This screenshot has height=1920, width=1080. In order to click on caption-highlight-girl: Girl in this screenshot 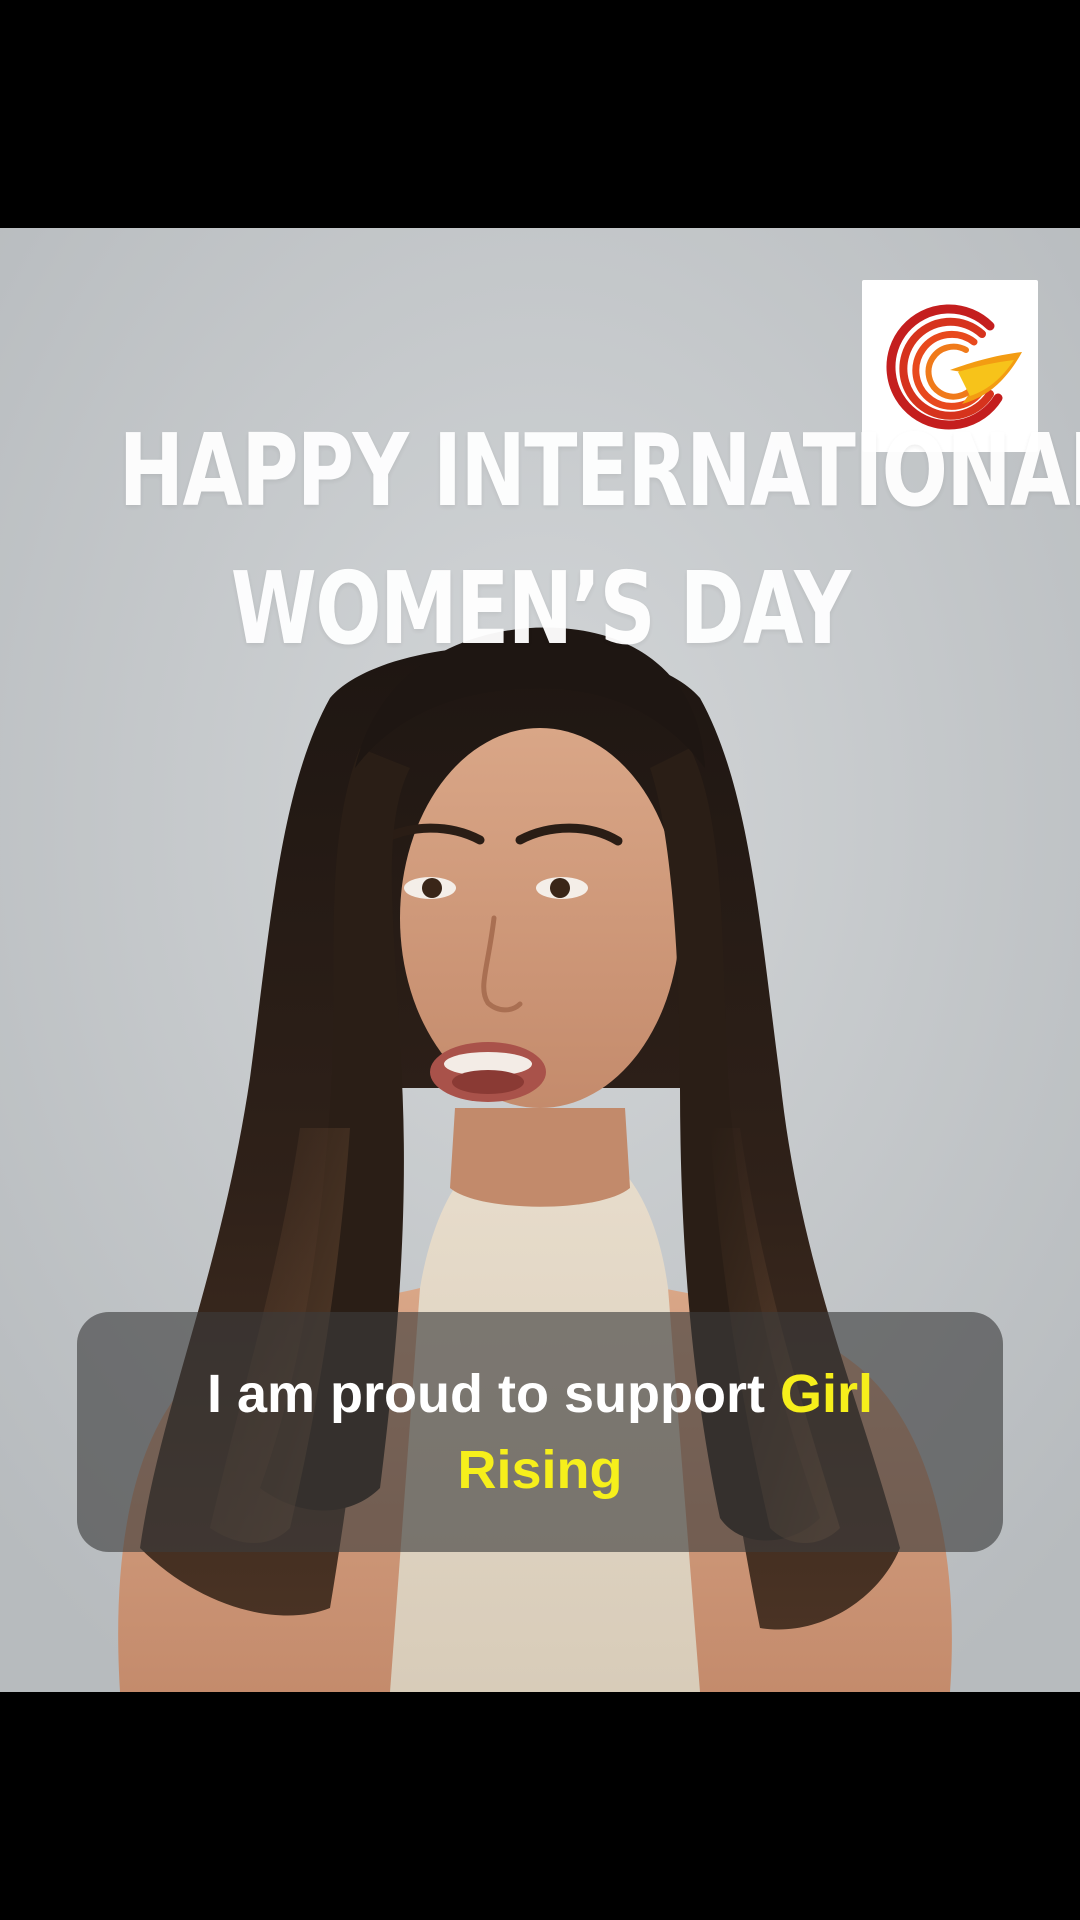, I will do `click(826, 1394)`.